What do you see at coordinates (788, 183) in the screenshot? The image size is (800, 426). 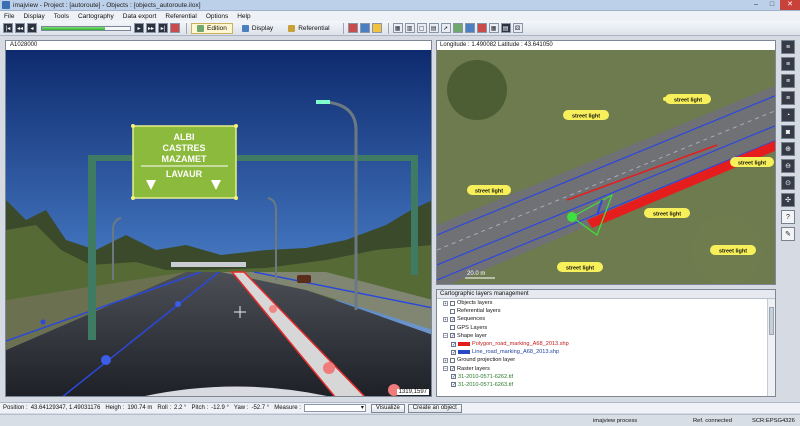 I see `zoom-fit-icon: ⊙` at bounding box center [788, 183].